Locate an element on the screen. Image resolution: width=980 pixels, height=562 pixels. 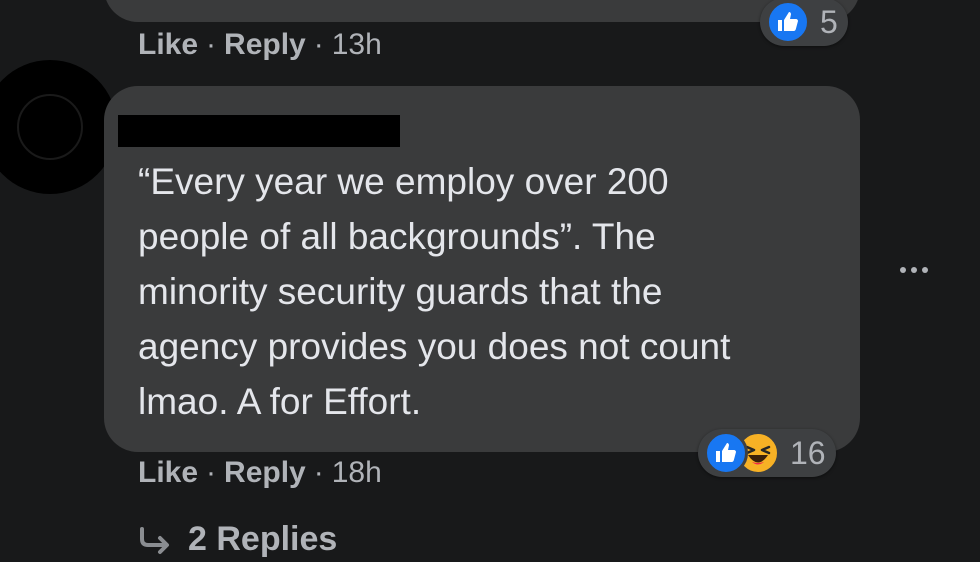
previous-comment-actions: Like · Reply · 13h is located at coordinates (260, 45).